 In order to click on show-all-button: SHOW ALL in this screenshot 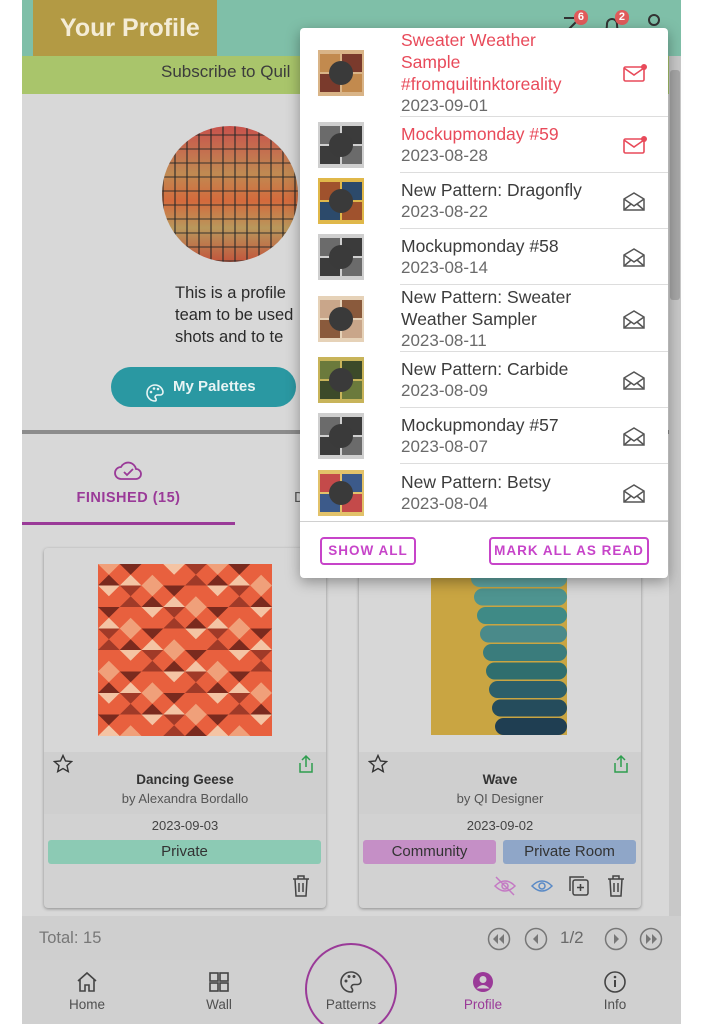, I will do `click(368, 551)`.